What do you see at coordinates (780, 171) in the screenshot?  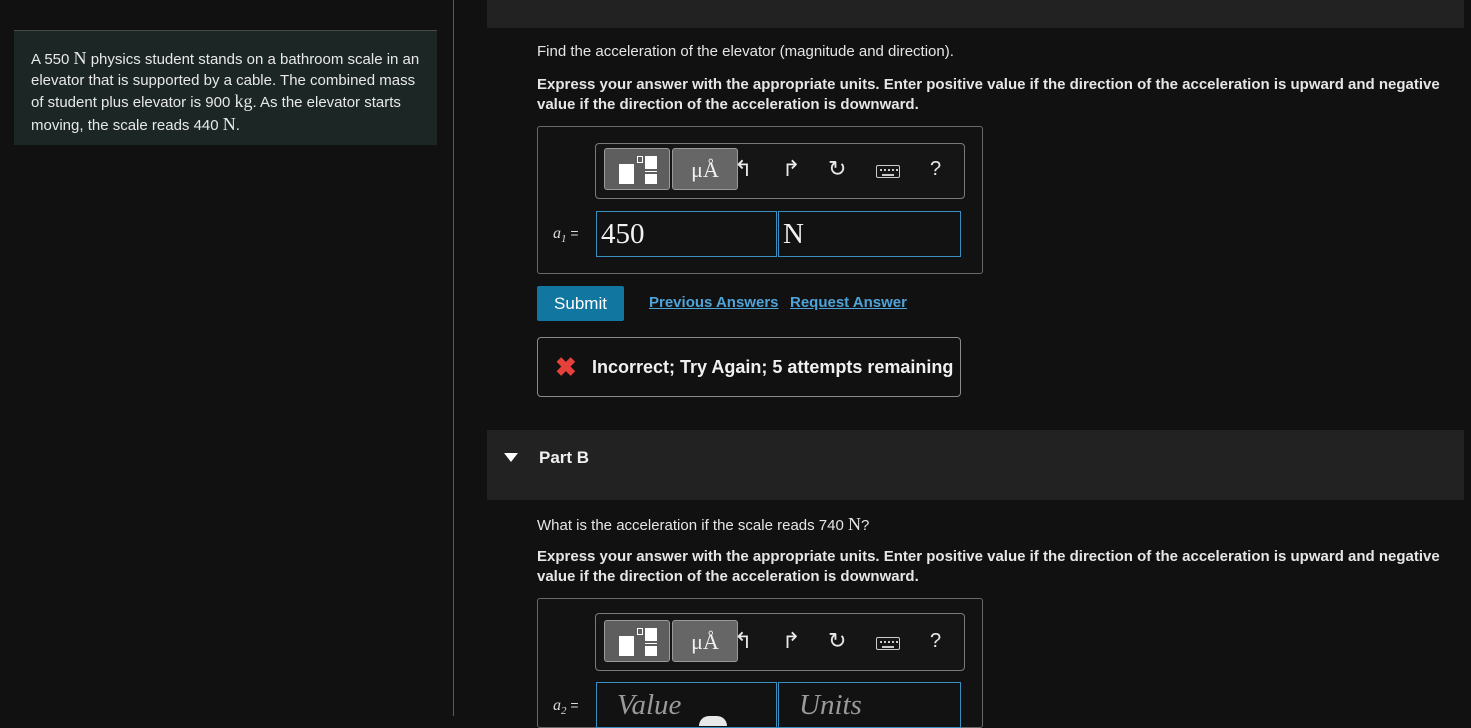 I see `part-a-math-toolbar: μÅ ↰ ↱ ↻ ?` at bounding box center [780, 171].